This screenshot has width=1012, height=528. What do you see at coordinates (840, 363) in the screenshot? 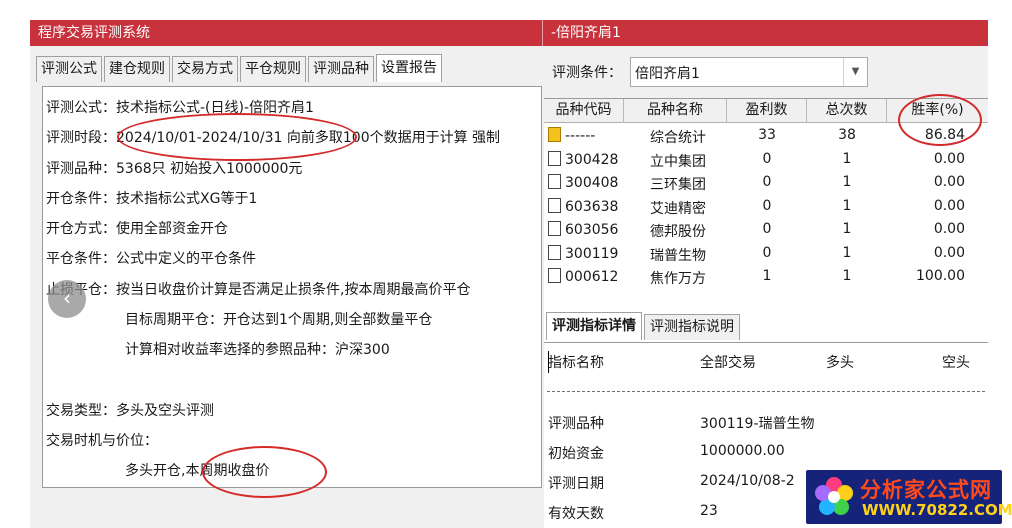
I see `detail-header-long: 多头` at bounding box center [840, 363].